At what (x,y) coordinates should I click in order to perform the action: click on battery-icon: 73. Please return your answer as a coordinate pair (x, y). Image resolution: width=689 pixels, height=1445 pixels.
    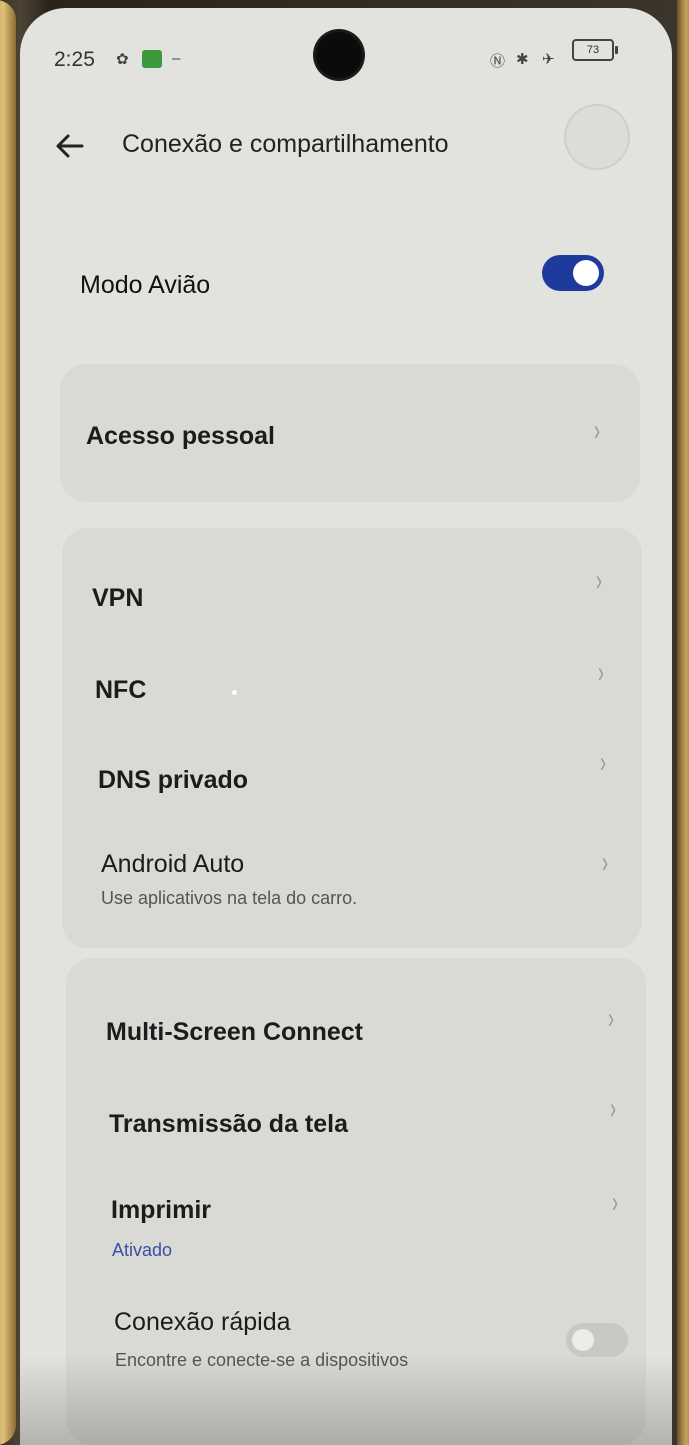
    Looking at the image, I should click on (595, 50).